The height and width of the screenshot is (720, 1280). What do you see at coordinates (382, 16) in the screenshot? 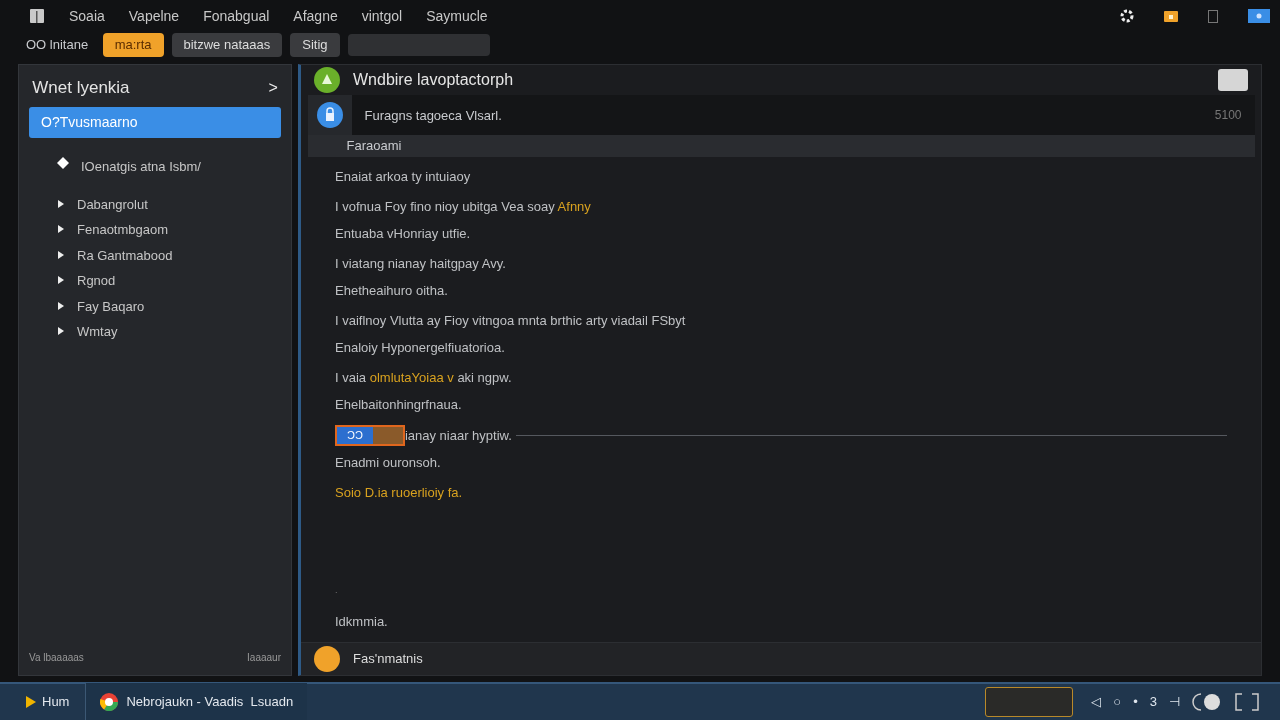
I see `menu-item: vintgol` at bounding box center [382, 16].